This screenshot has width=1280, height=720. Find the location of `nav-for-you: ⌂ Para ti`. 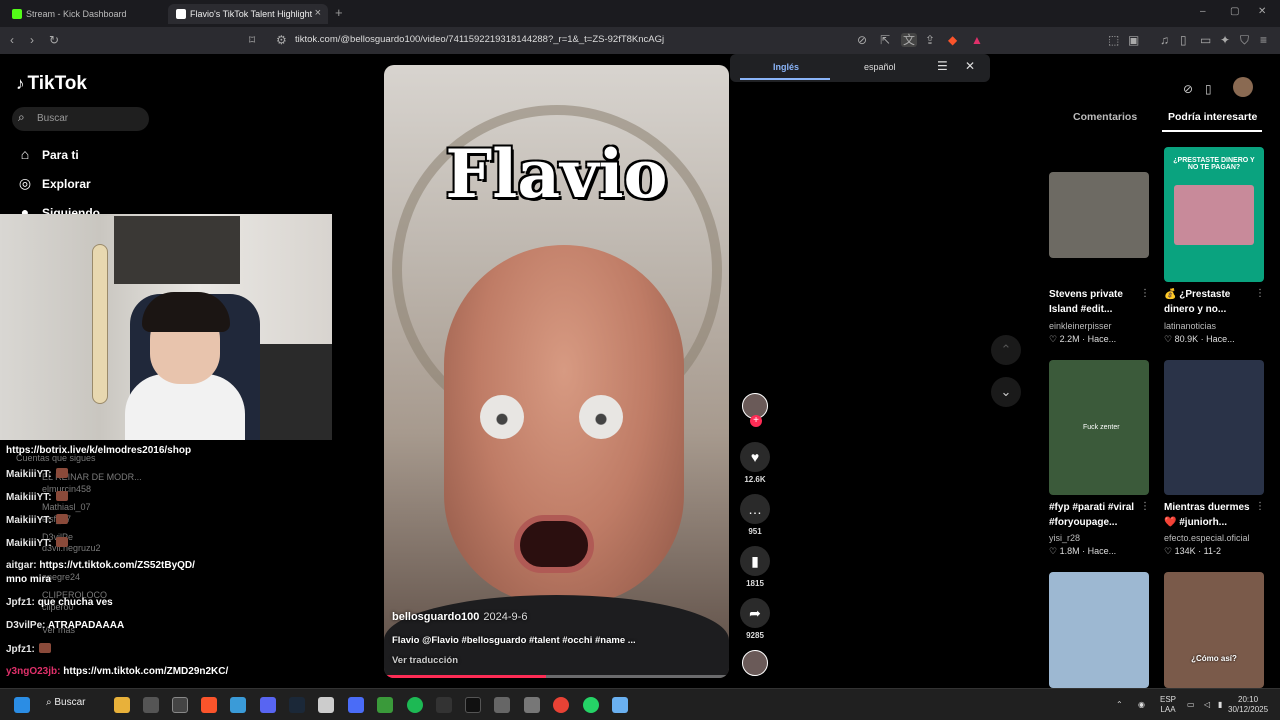

nav-for-you: ⌂ Para ti is located at coordinates (47, 154).